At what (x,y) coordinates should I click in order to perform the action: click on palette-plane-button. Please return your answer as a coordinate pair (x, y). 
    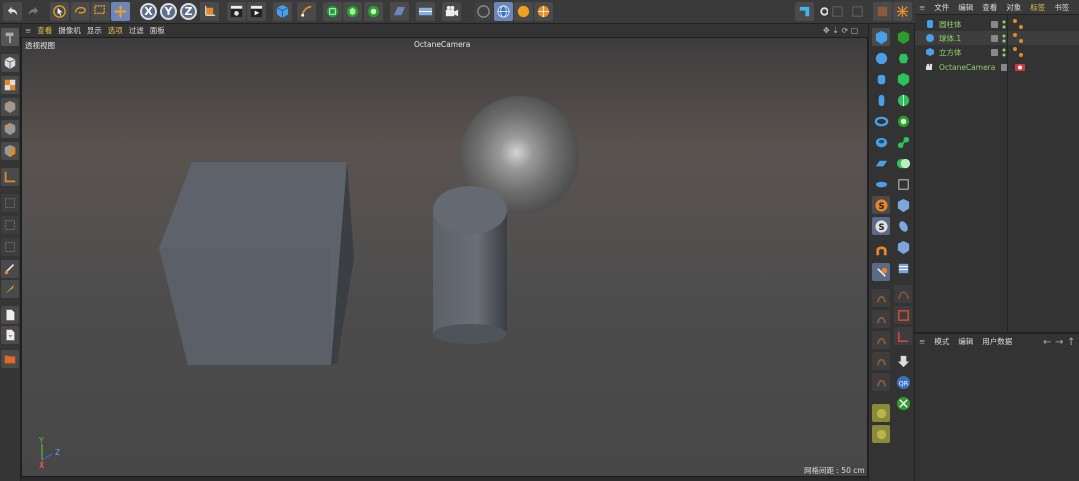
    Looking at the image, I should click on (881, 163).